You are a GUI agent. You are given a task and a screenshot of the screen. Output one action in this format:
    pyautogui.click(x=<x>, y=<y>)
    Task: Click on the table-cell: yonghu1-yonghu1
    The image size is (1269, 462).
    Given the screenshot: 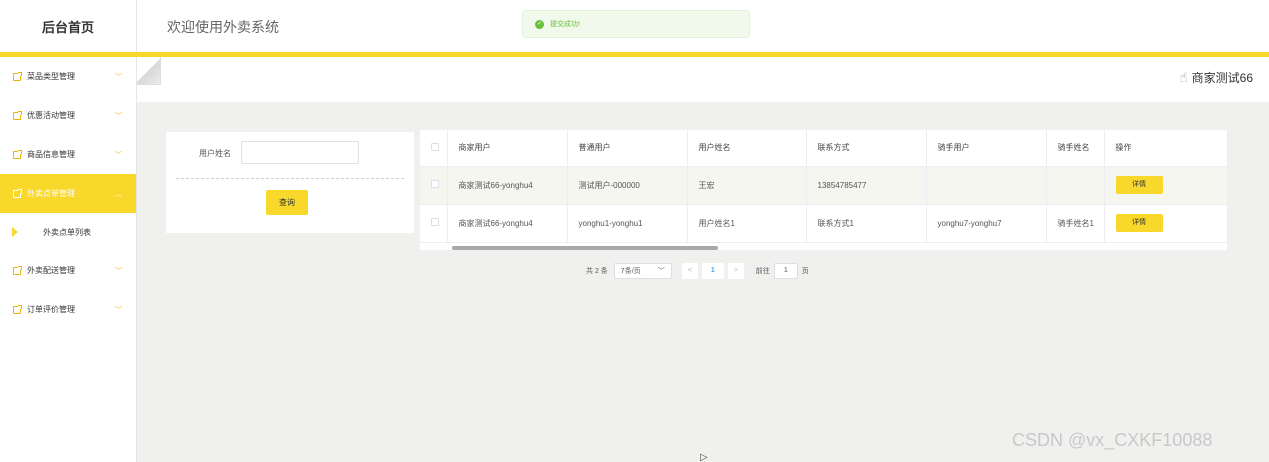 What is the action you would take?
    pyautogui.click(x=627, y=223)
    